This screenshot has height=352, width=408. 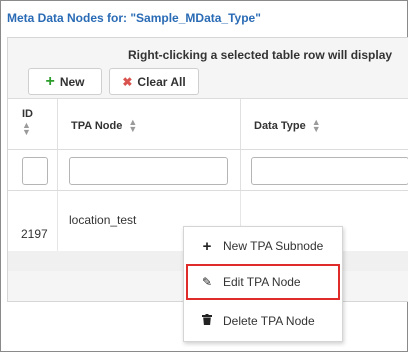 What do you see at coordinates (329, 171) in the screenshot?
I see `data-type-filter-input` at bounding box center [329, 171].